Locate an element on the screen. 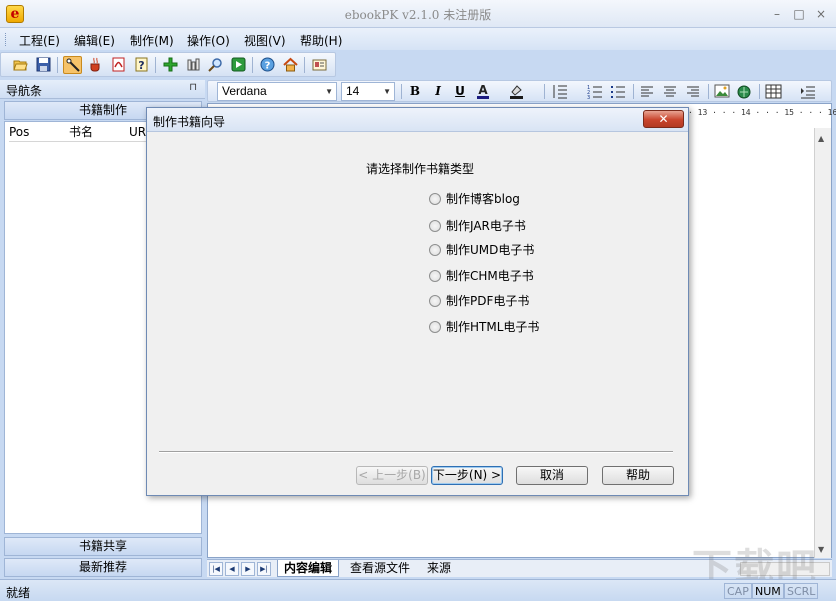 The width and height of the screenshot is (836, 601). maximize-button: □ is located at coordinates (799, 14).